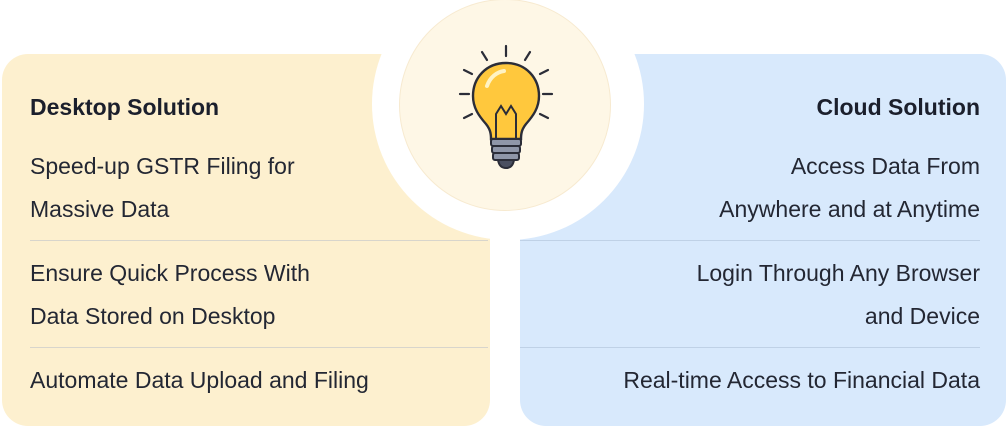 The image size is (1008, 428). I want to click on feature-line: Anywhere and at Anytime, so click(849, 209).